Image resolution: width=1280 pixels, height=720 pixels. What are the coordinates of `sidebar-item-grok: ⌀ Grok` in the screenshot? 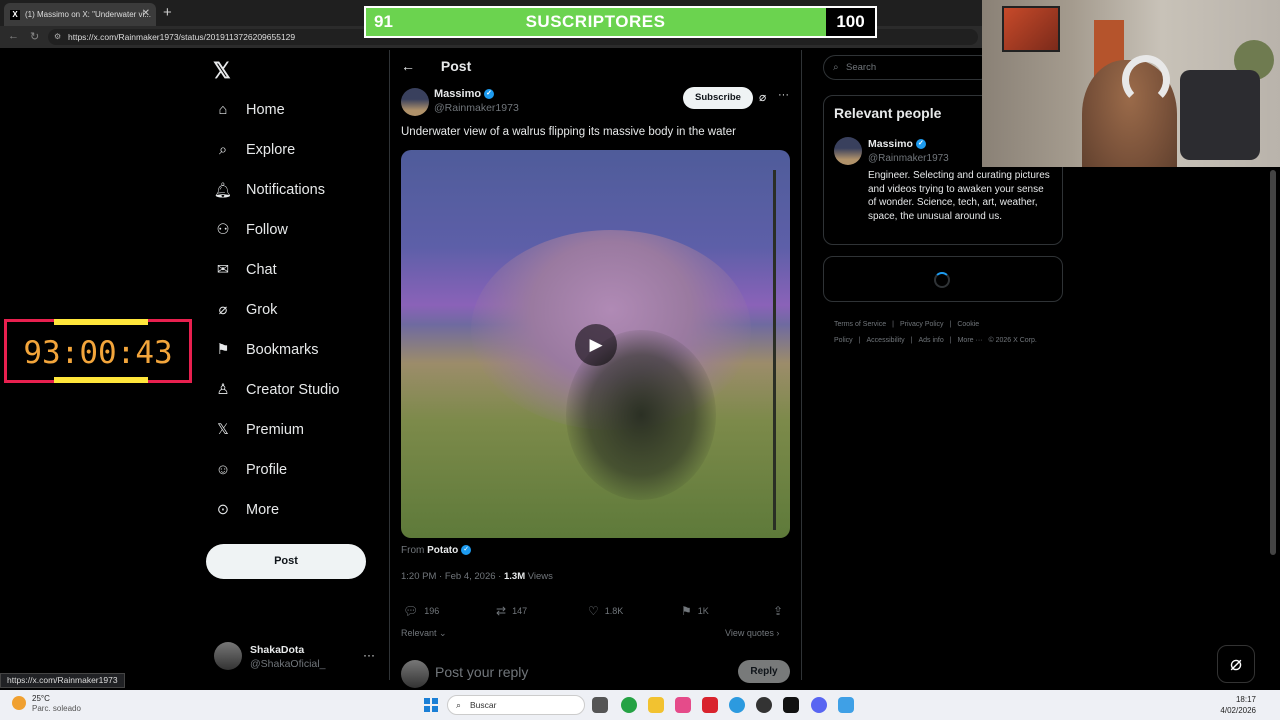 It's located at (245, 310).